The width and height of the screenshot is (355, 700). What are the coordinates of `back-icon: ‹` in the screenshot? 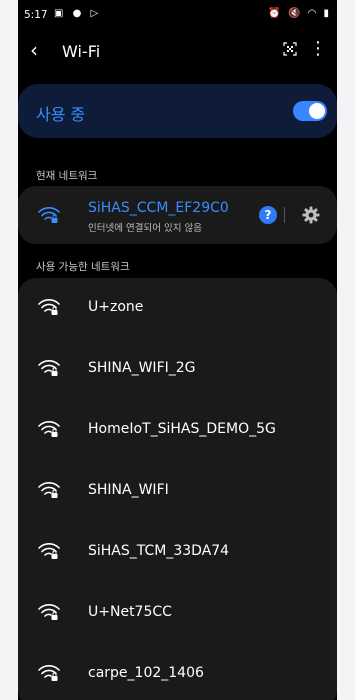 It's located at (34, 50).